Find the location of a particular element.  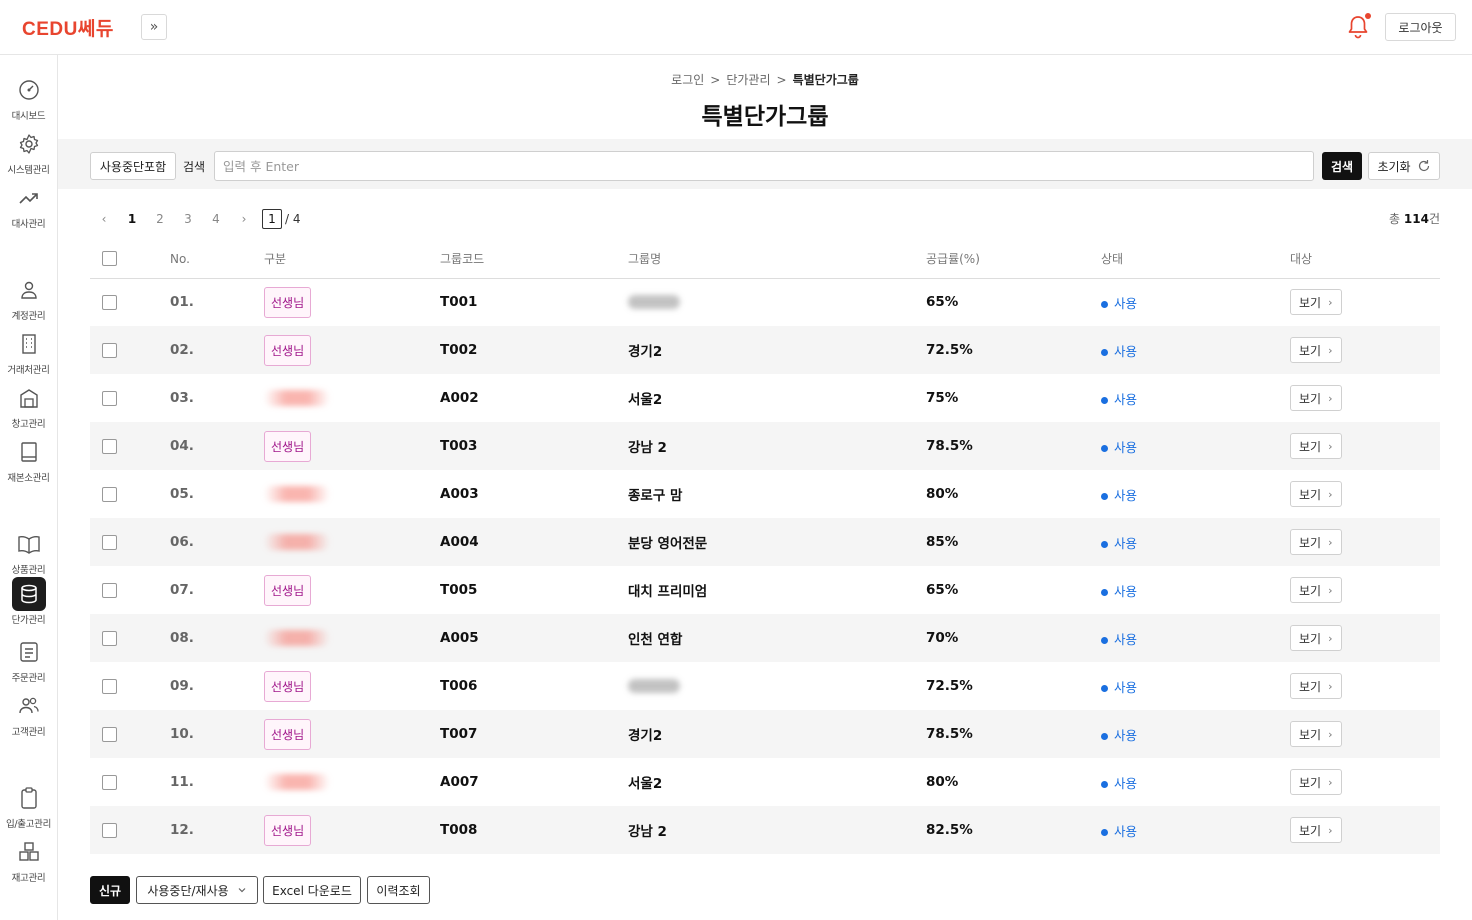

supply-rate: 82.5% is located at coordinates (1013, 830).